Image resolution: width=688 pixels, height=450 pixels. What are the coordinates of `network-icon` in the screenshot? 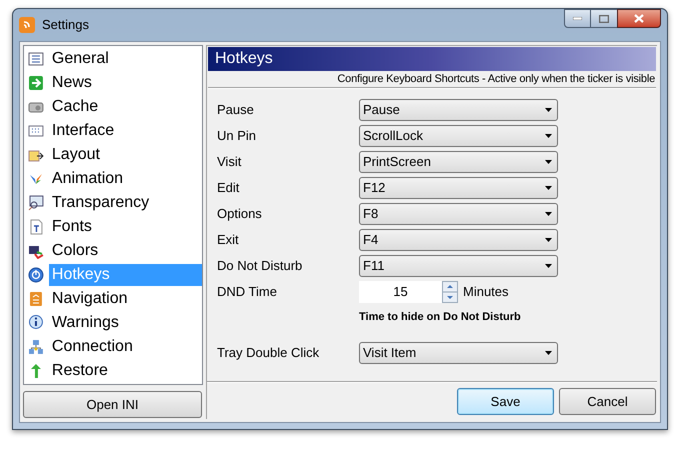 It's located at (36, 347).